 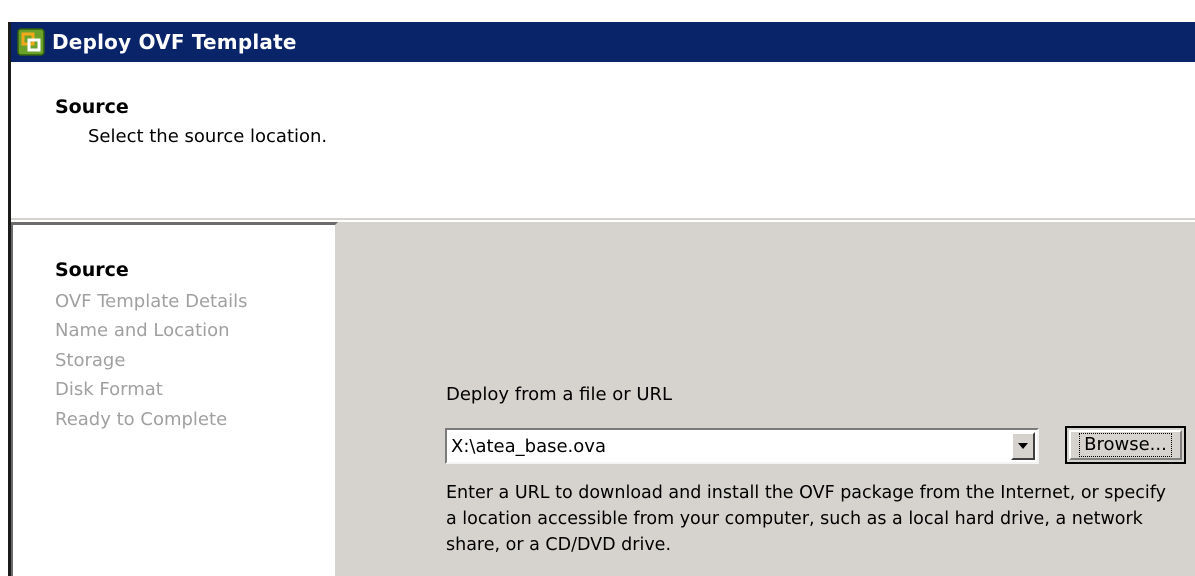 I want to click on window-title: Deploy OVF Template, so click(x=174, y=42).